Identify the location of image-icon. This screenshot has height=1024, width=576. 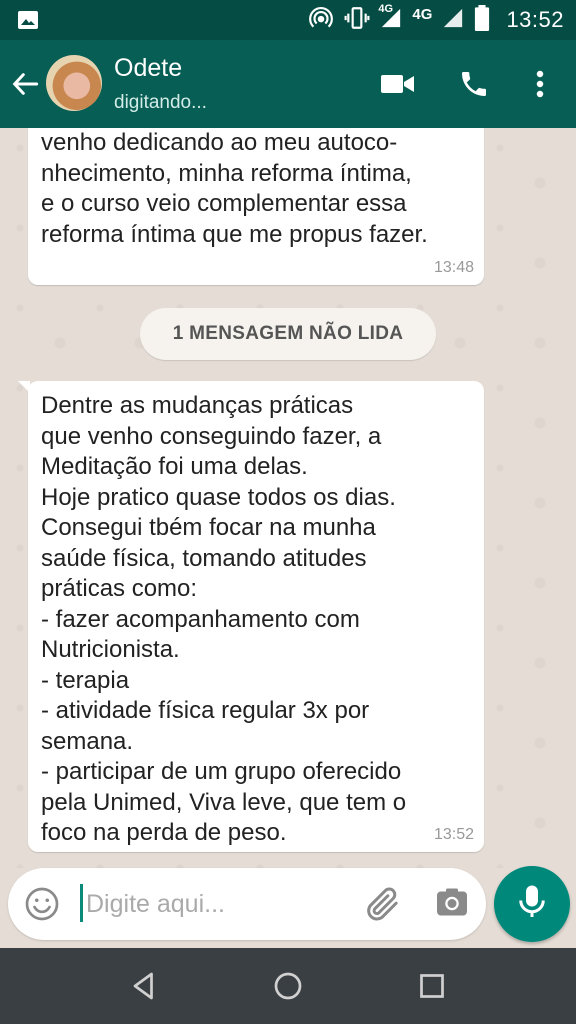
(28, 22).